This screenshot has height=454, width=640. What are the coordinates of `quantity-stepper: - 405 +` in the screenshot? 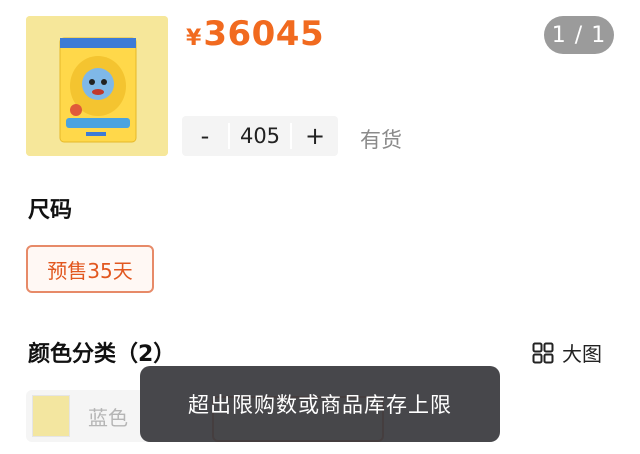 It's located at (260, 136).